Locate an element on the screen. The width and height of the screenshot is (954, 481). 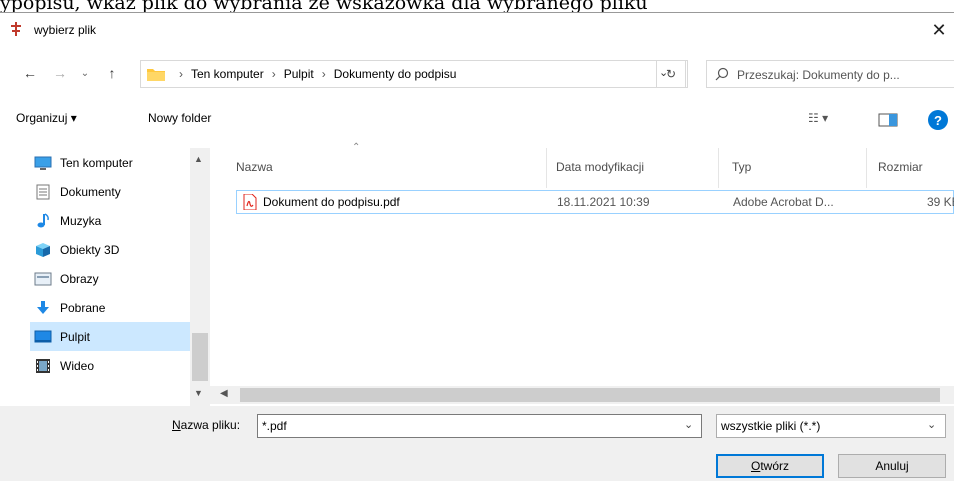
sidebar-item-obiekty-3d: Obiekty 3D is located at coordinates (112, 249).